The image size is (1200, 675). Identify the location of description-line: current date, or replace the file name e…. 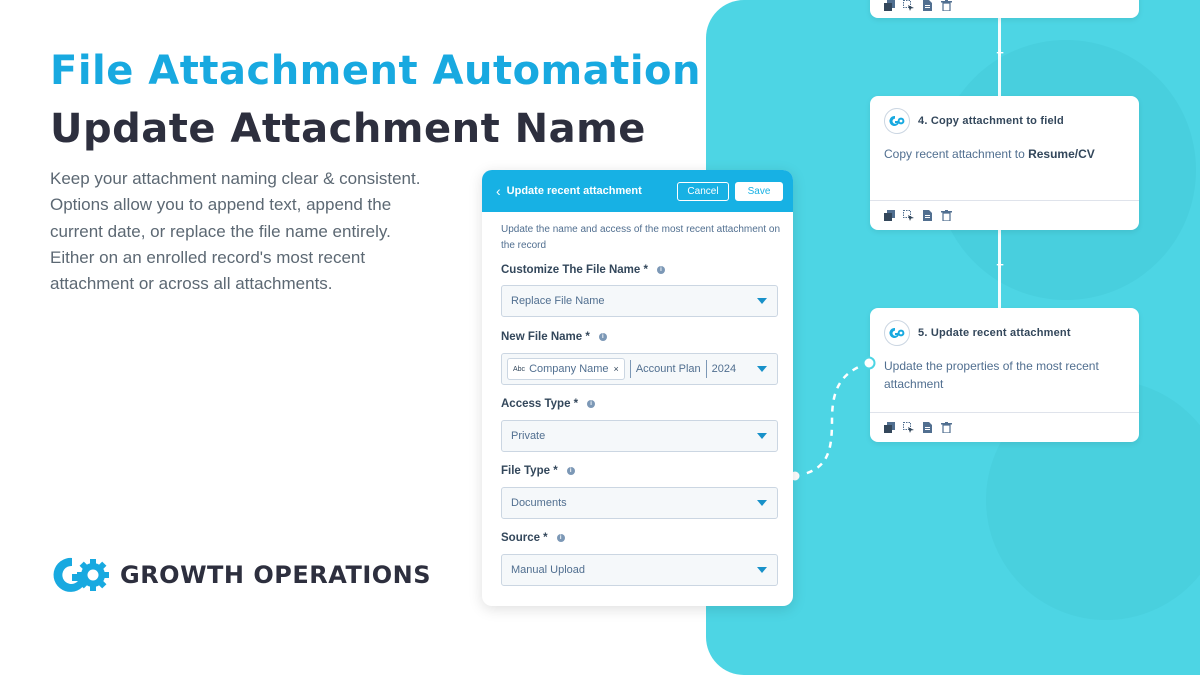
(220, 231).